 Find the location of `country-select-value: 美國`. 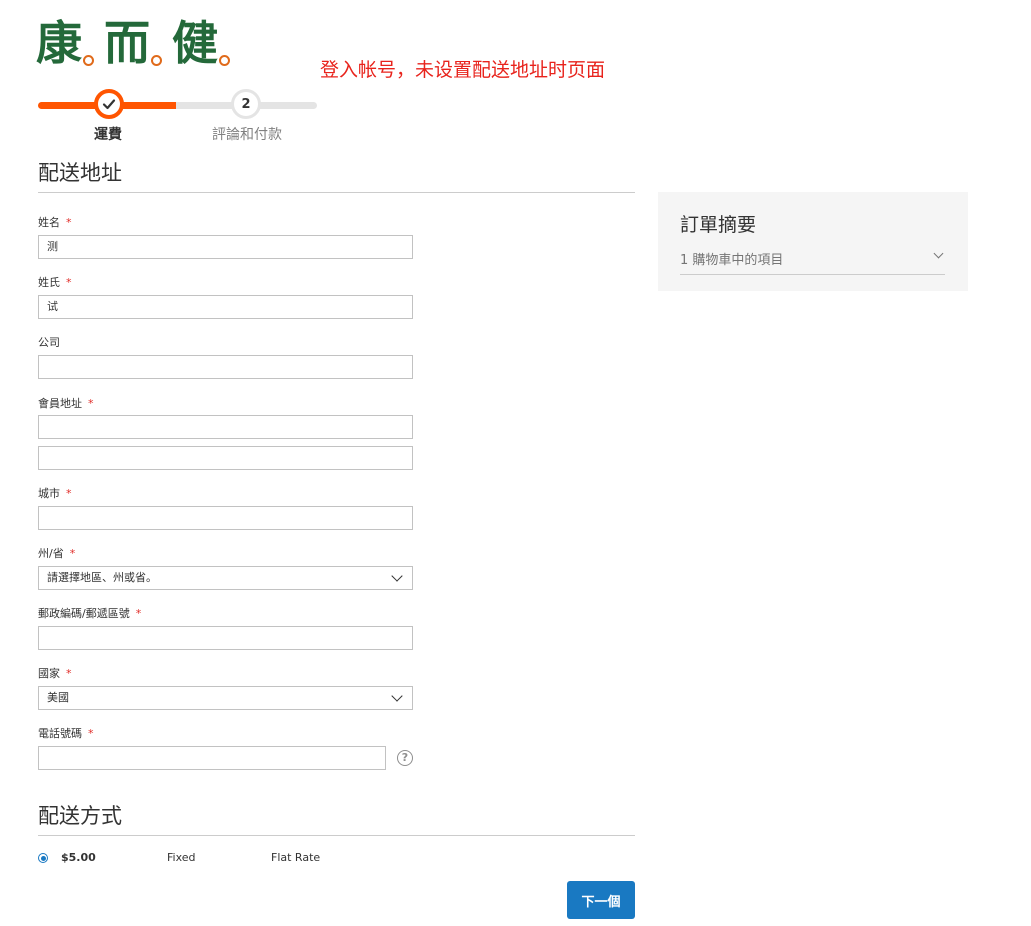

country-select-value: 美國 is located at coordinates (58, 697).